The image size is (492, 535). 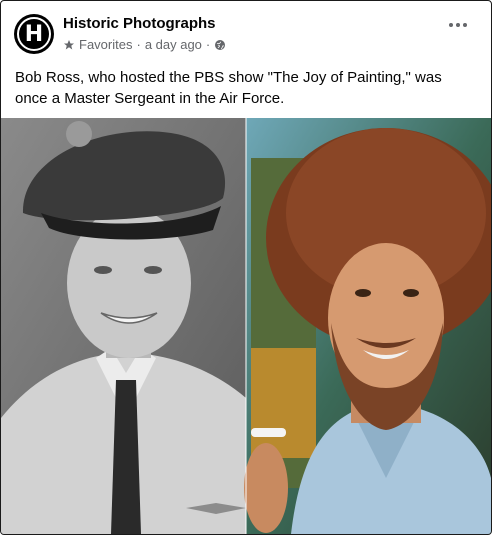 What do you see at coordinates (139, 23) in the screenshot?
I see `page-name-link: Historic Photographs` at bounding box center [139, 23].